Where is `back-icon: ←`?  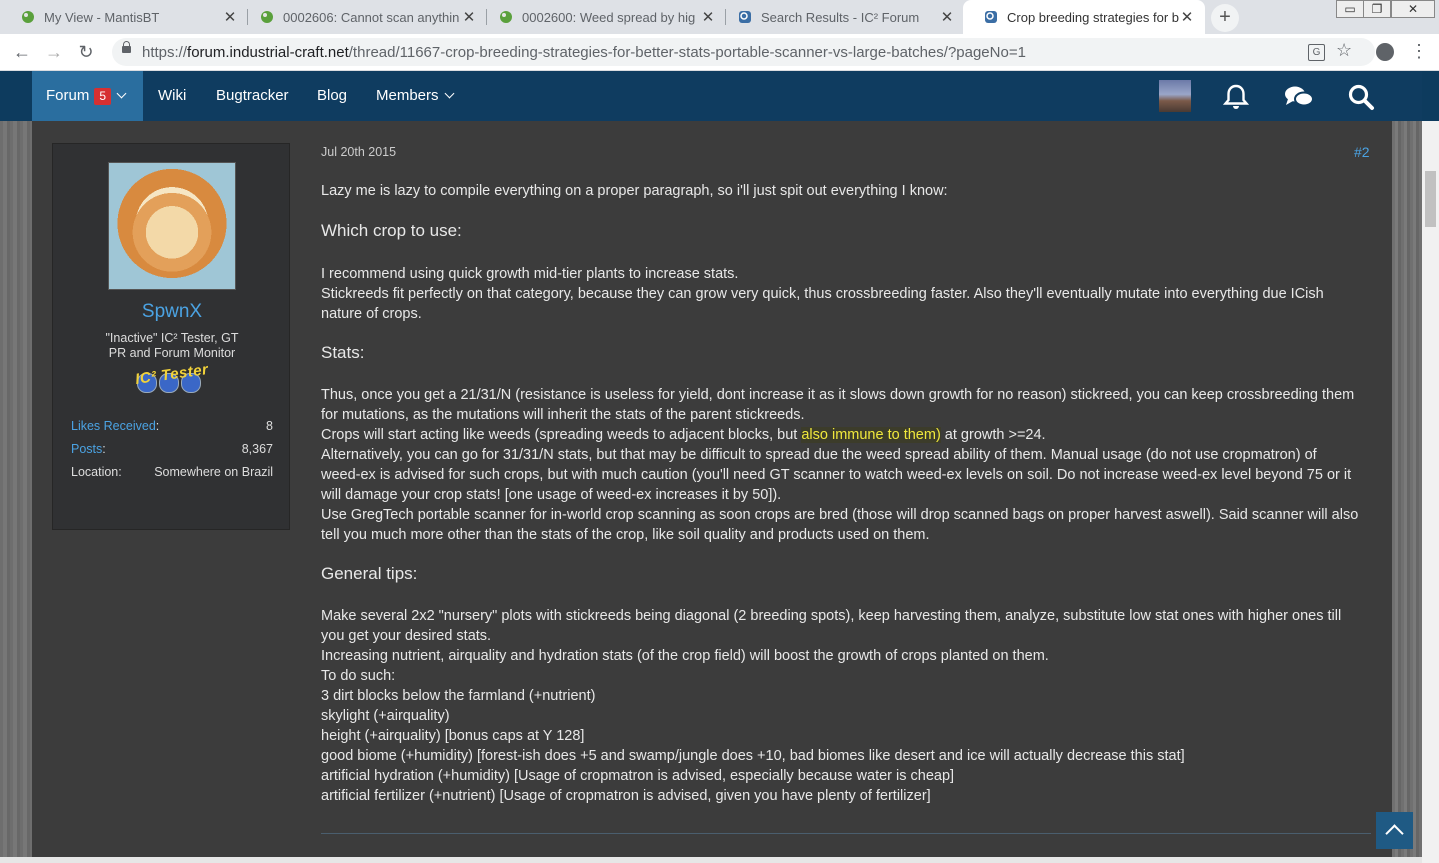 back-icon: ← is located at coordinates (22, 52).